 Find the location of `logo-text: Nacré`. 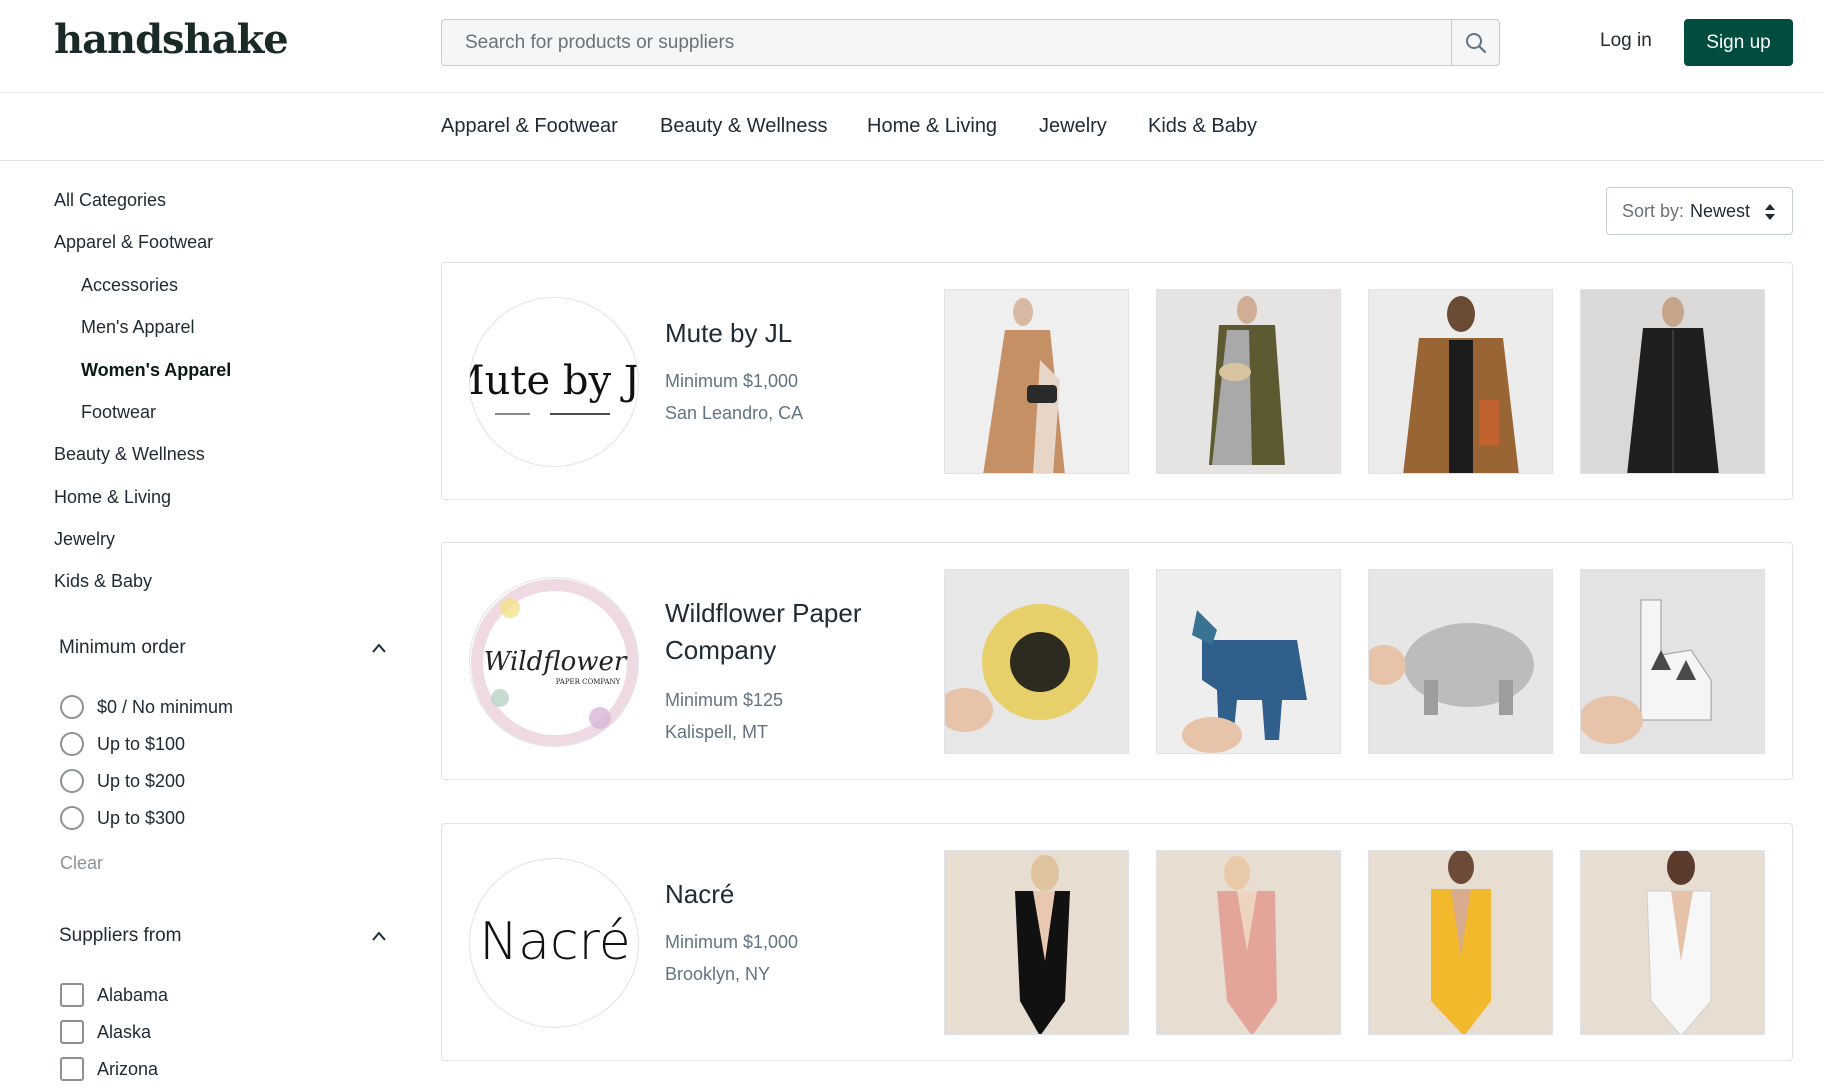

logo-text: Nacré is located at coordinates (555, 942).